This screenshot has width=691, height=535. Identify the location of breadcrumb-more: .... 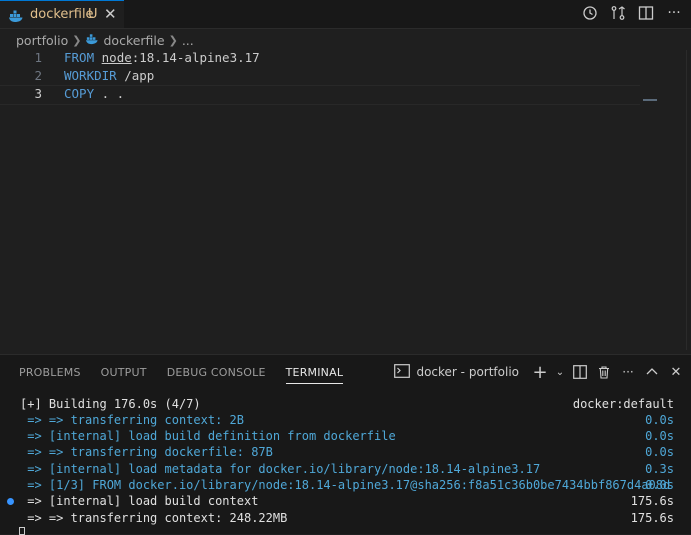
(188, 40).